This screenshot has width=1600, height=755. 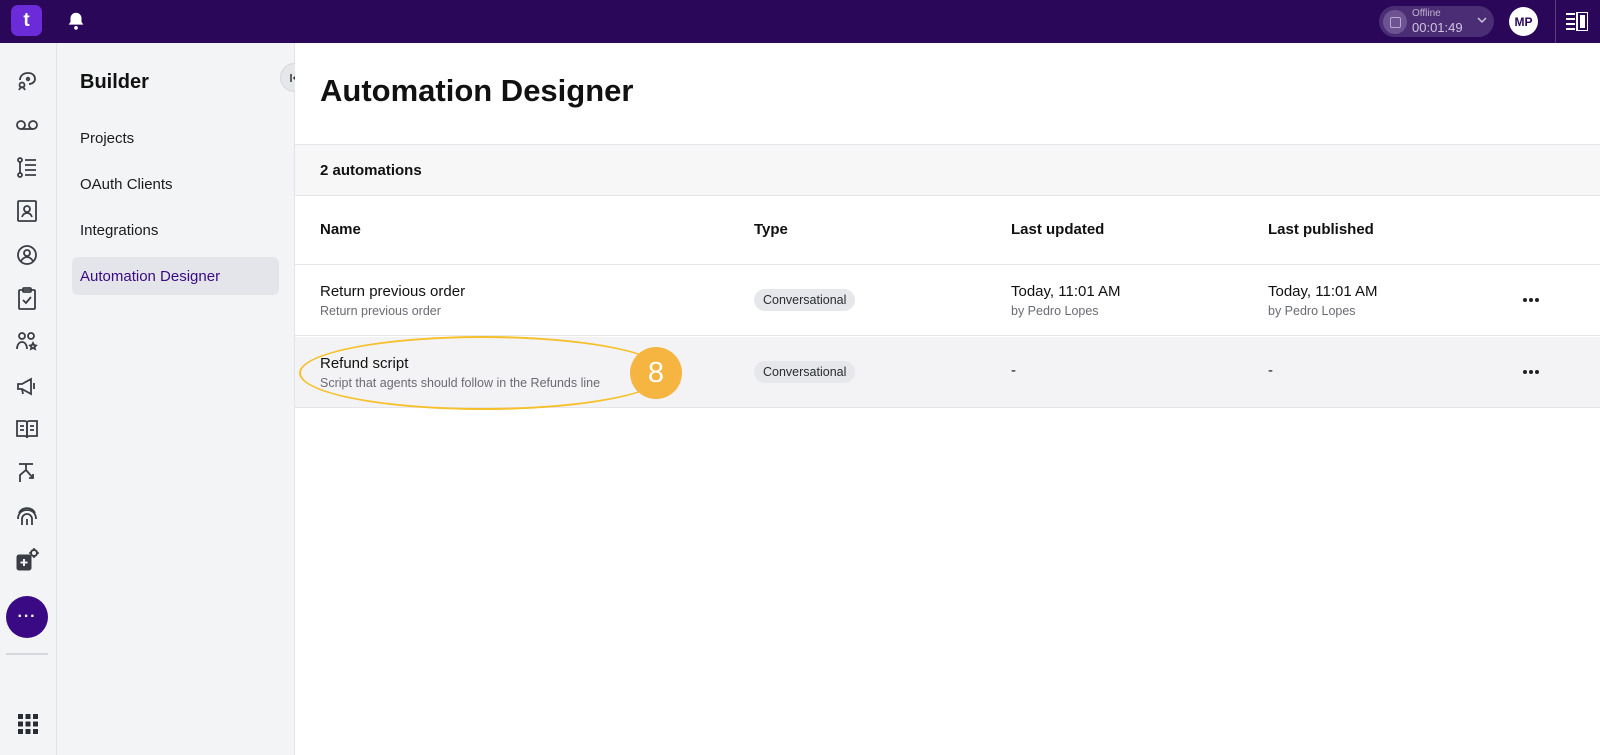 What do you see at coordinates (392, 291) in the screenshot?
I see `automation-name: Return previous order` at bounding box center [392, 291].